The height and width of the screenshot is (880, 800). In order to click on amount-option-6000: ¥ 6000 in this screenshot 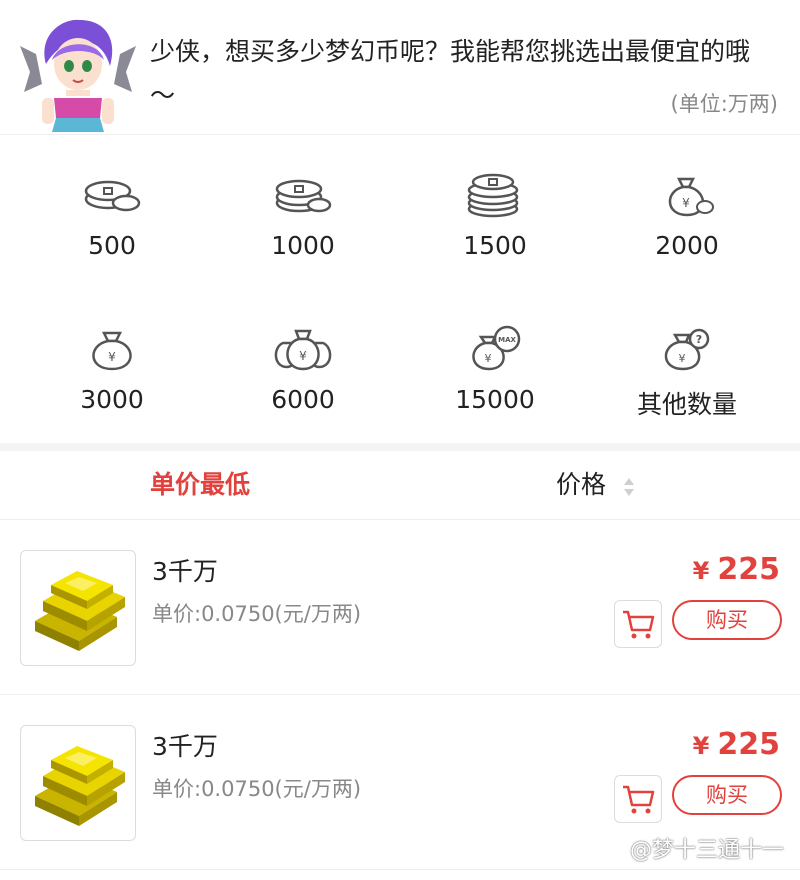, I will do `click(303, 366)`.